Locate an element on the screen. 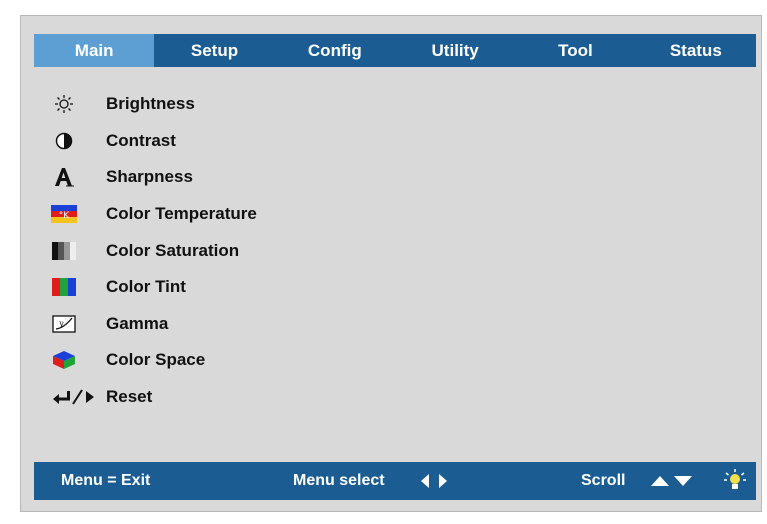 This screenshot has height=524, width=767. menu-item-label: Reset is located at coordinates (129, 397).